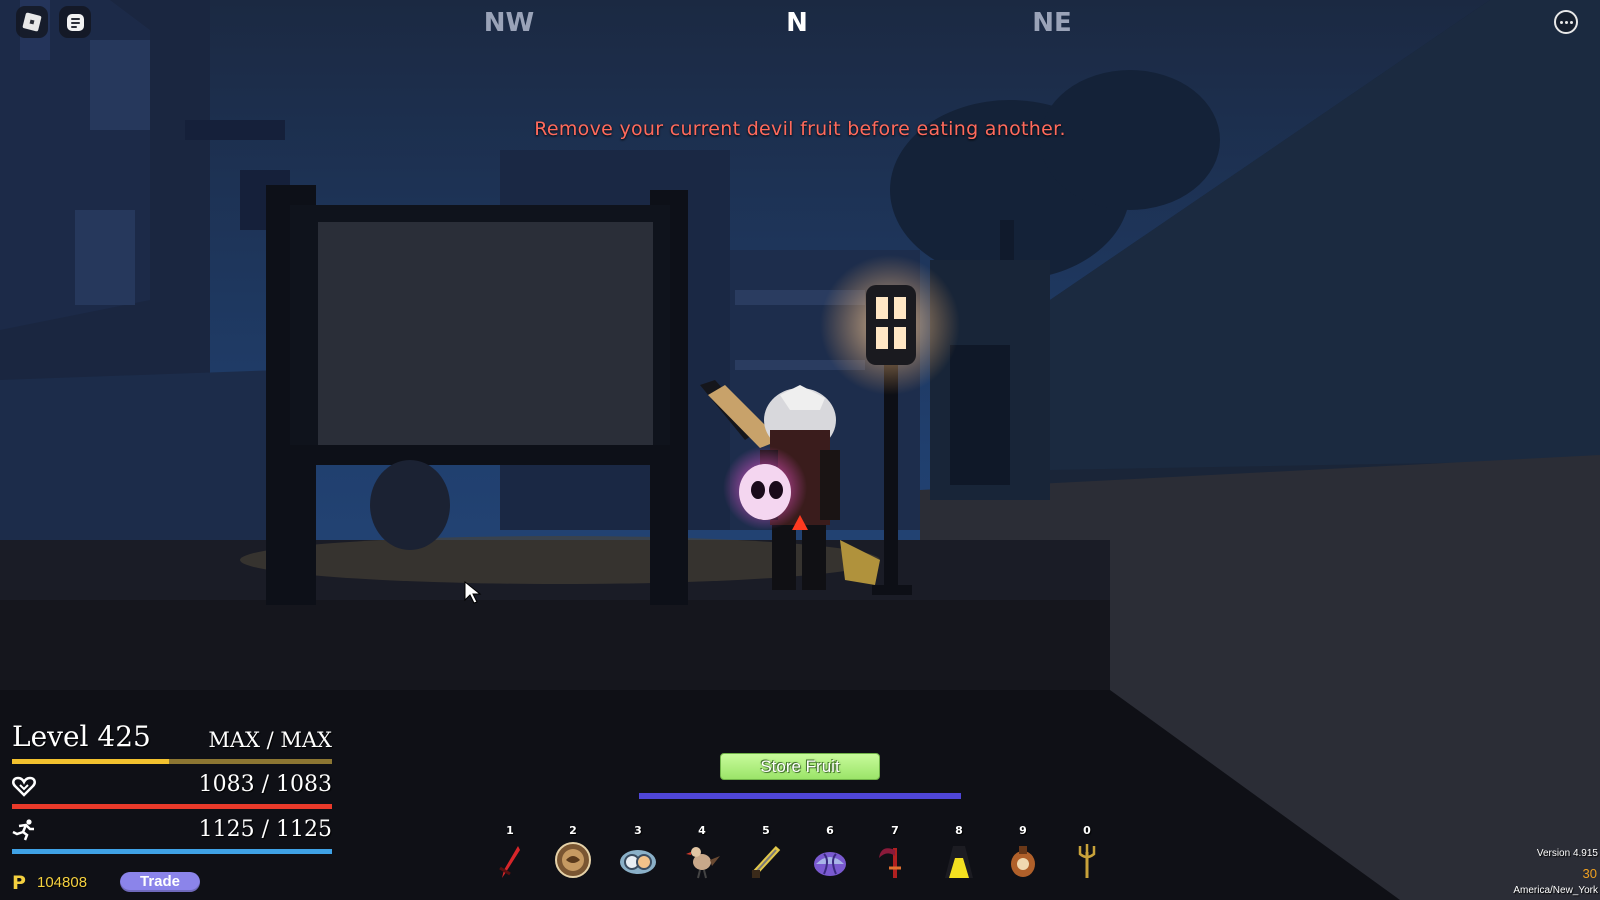  I want to click on level-label: Level 425, so click(81, 736).